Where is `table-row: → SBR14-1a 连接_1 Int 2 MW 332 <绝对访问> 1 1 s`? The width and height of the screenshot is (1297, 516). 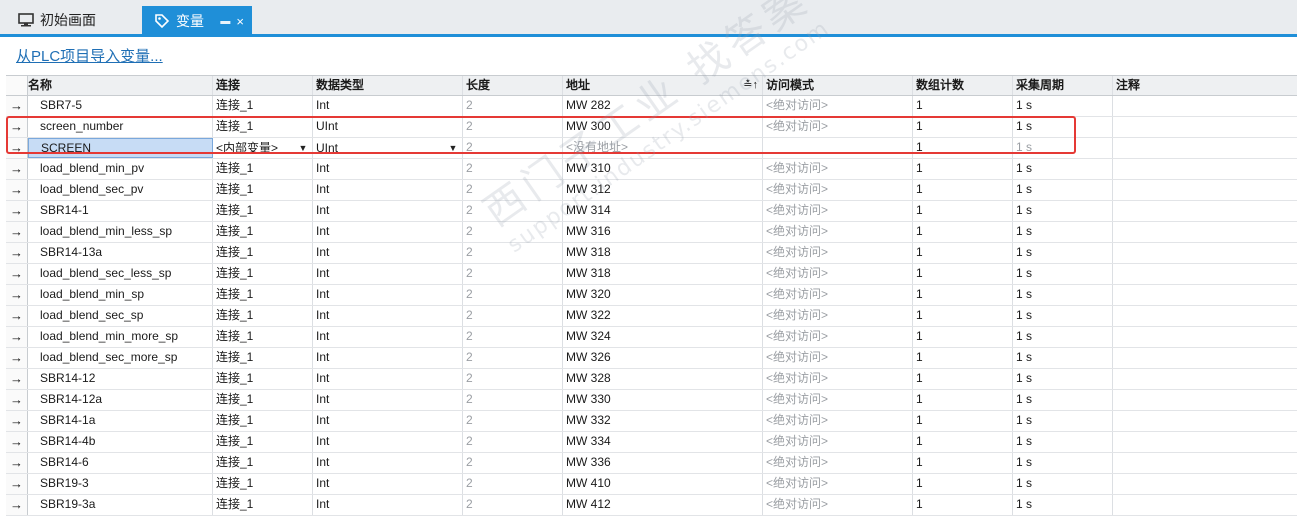
table-row: → SBR14-1a 连接_1 Int 2 MW 332 <绝对访问> 1 1 s is located at coordinates (651, 421).